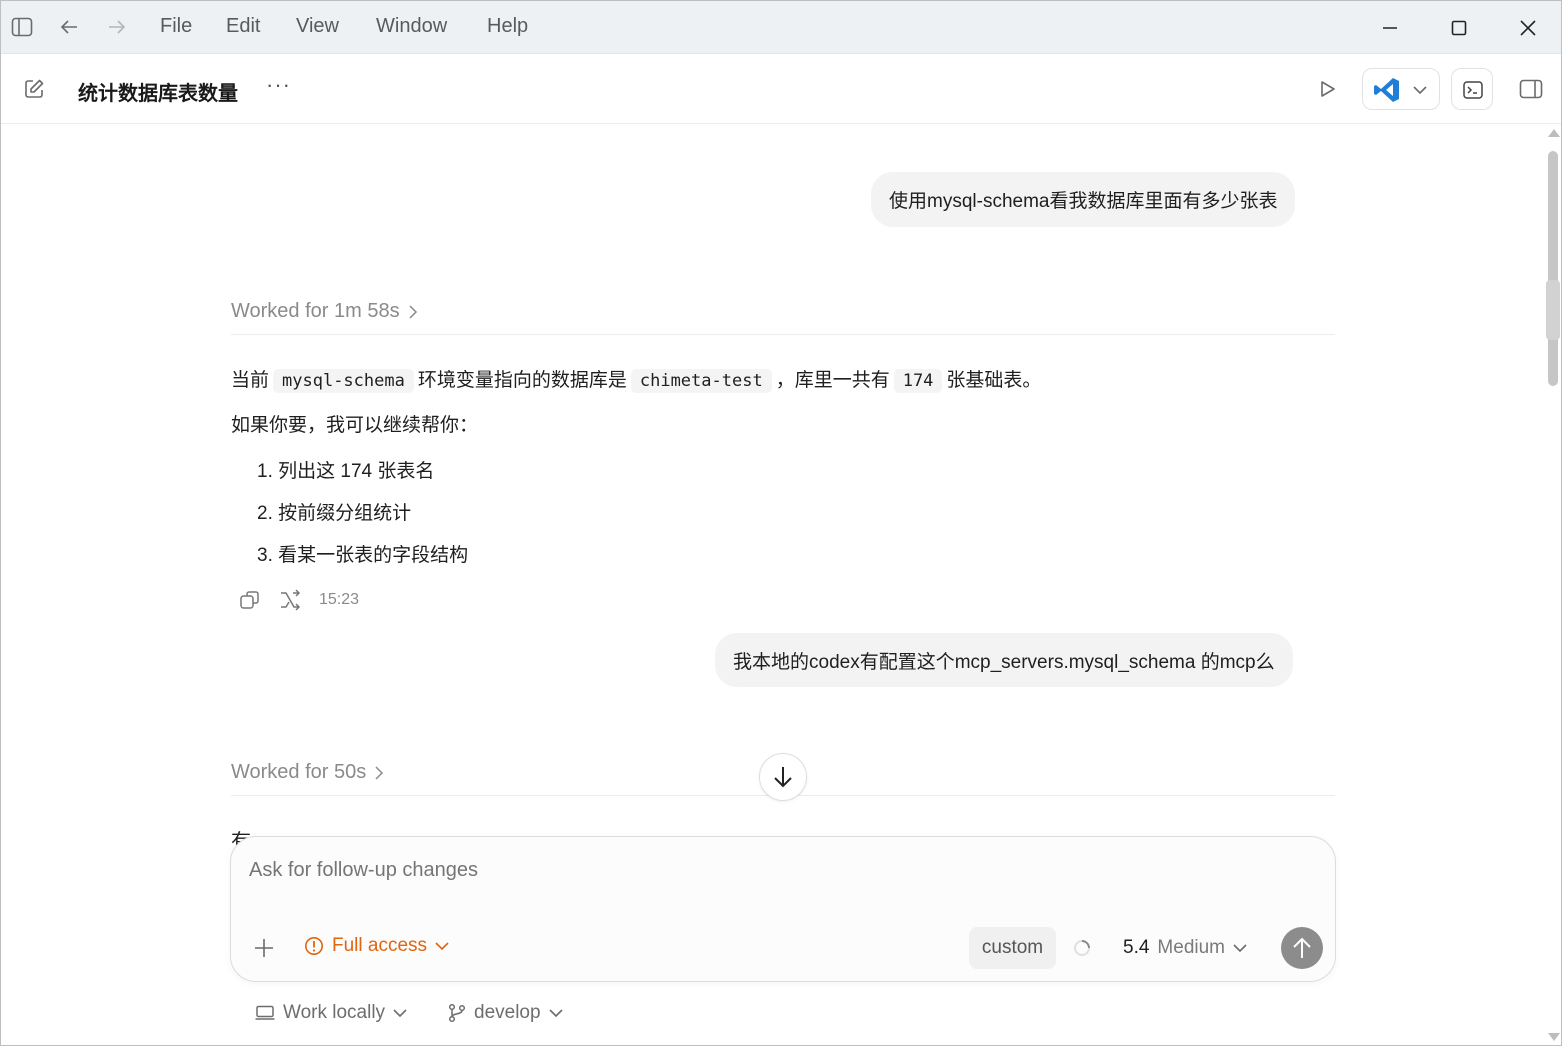  What do you see at coordinates (994, 380) in the screenshot?
I see `answer-text: 张基础表。` at bounding box center [994, 380].